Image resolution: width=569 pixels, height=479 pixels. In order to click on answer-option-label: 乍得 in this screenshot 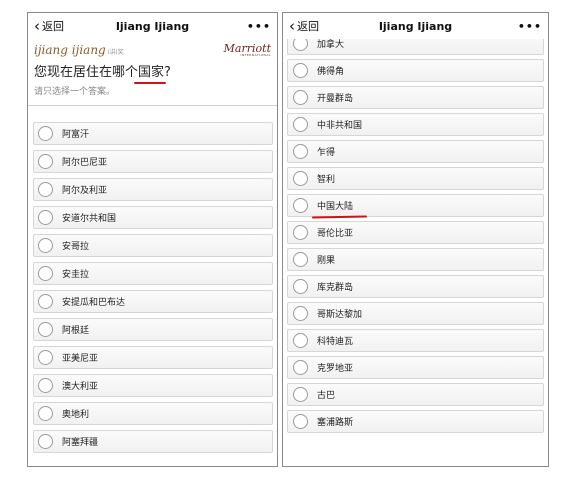, I will do `click(326, 153)`.